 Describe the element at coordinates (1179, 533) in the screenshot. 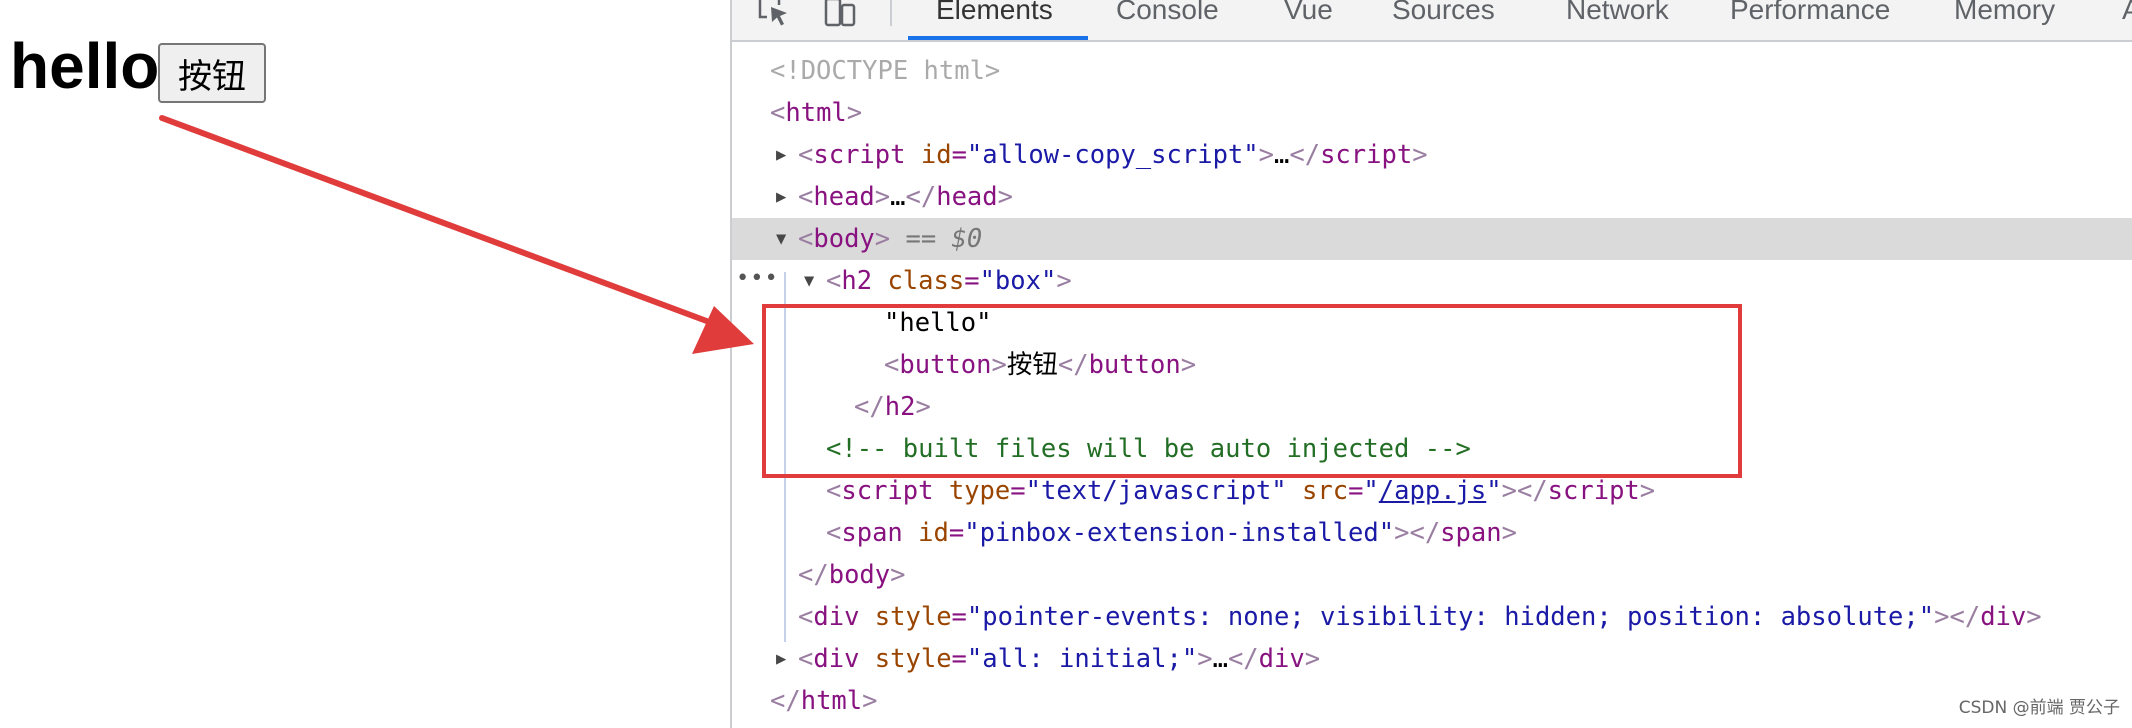

I see `attr-value: pinbox-extension-installed` at that location.